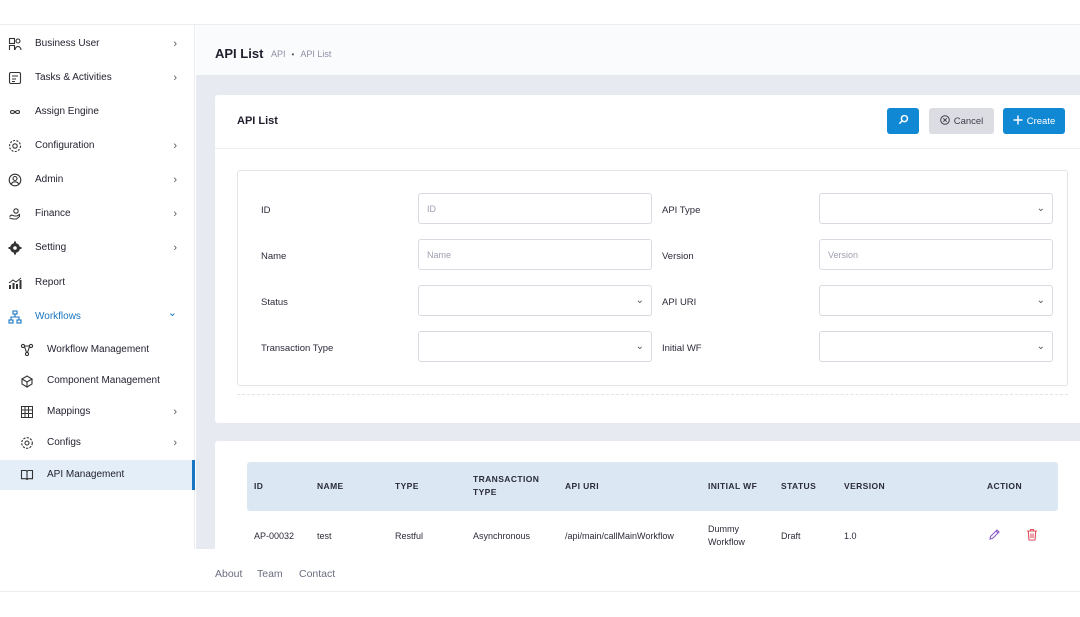  I want to click on sidebar-item-workflows: Workflows ⌄, so click(97, 317).